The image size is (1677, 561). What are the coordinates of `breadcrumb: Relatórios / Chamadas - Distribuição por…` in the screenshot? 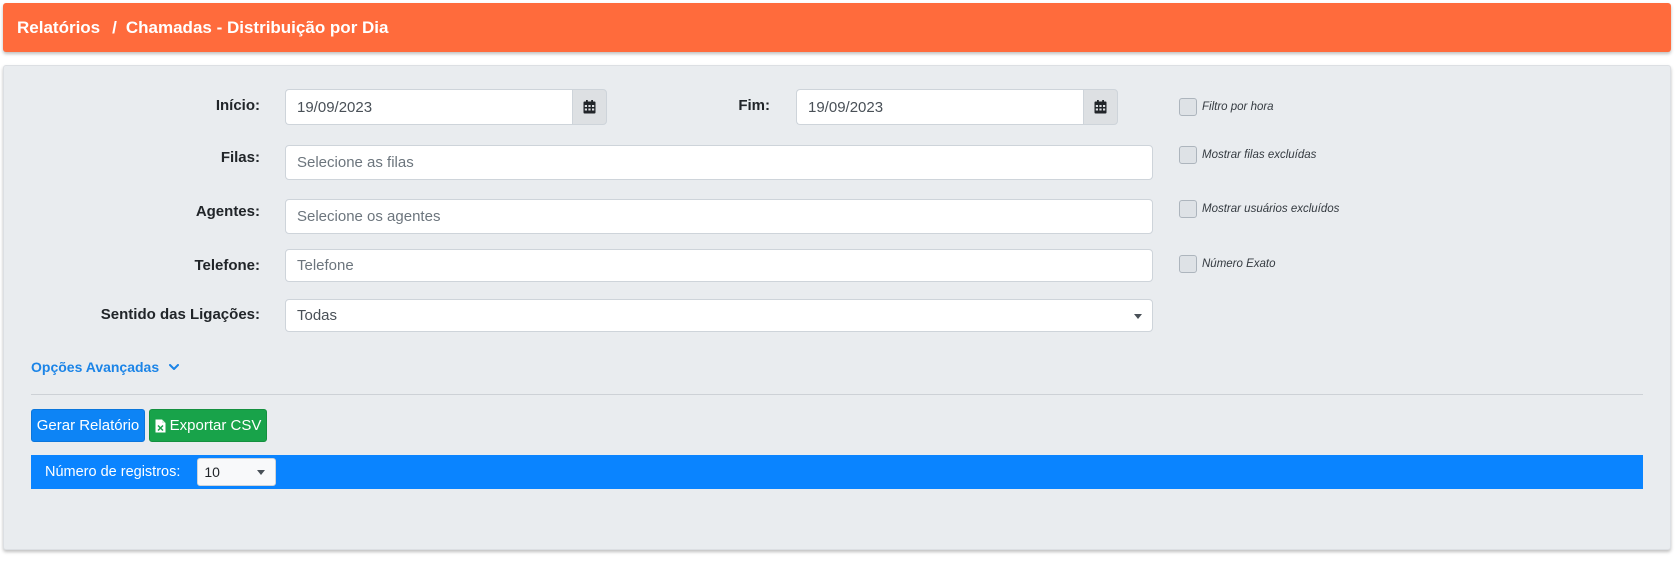 It's located at (837, 27).